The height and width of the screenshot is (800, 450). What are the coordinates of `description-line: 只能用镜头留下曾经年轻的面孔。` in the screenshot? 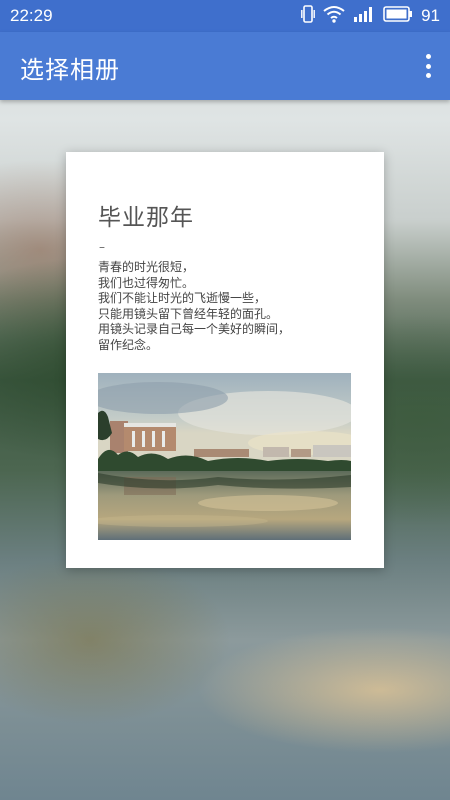 It's located at (188, 313).